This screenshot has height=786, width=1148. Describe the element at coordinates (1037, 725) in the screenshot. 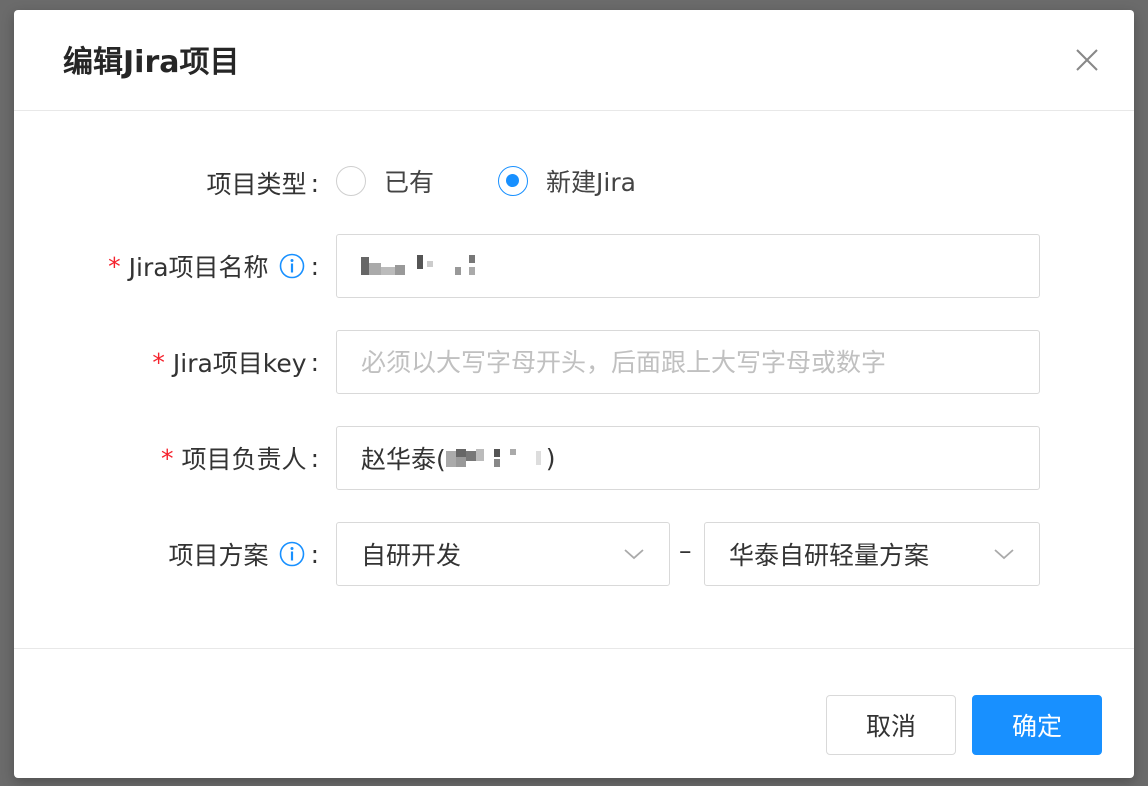

I see `confirm-button: 确定` at that location.